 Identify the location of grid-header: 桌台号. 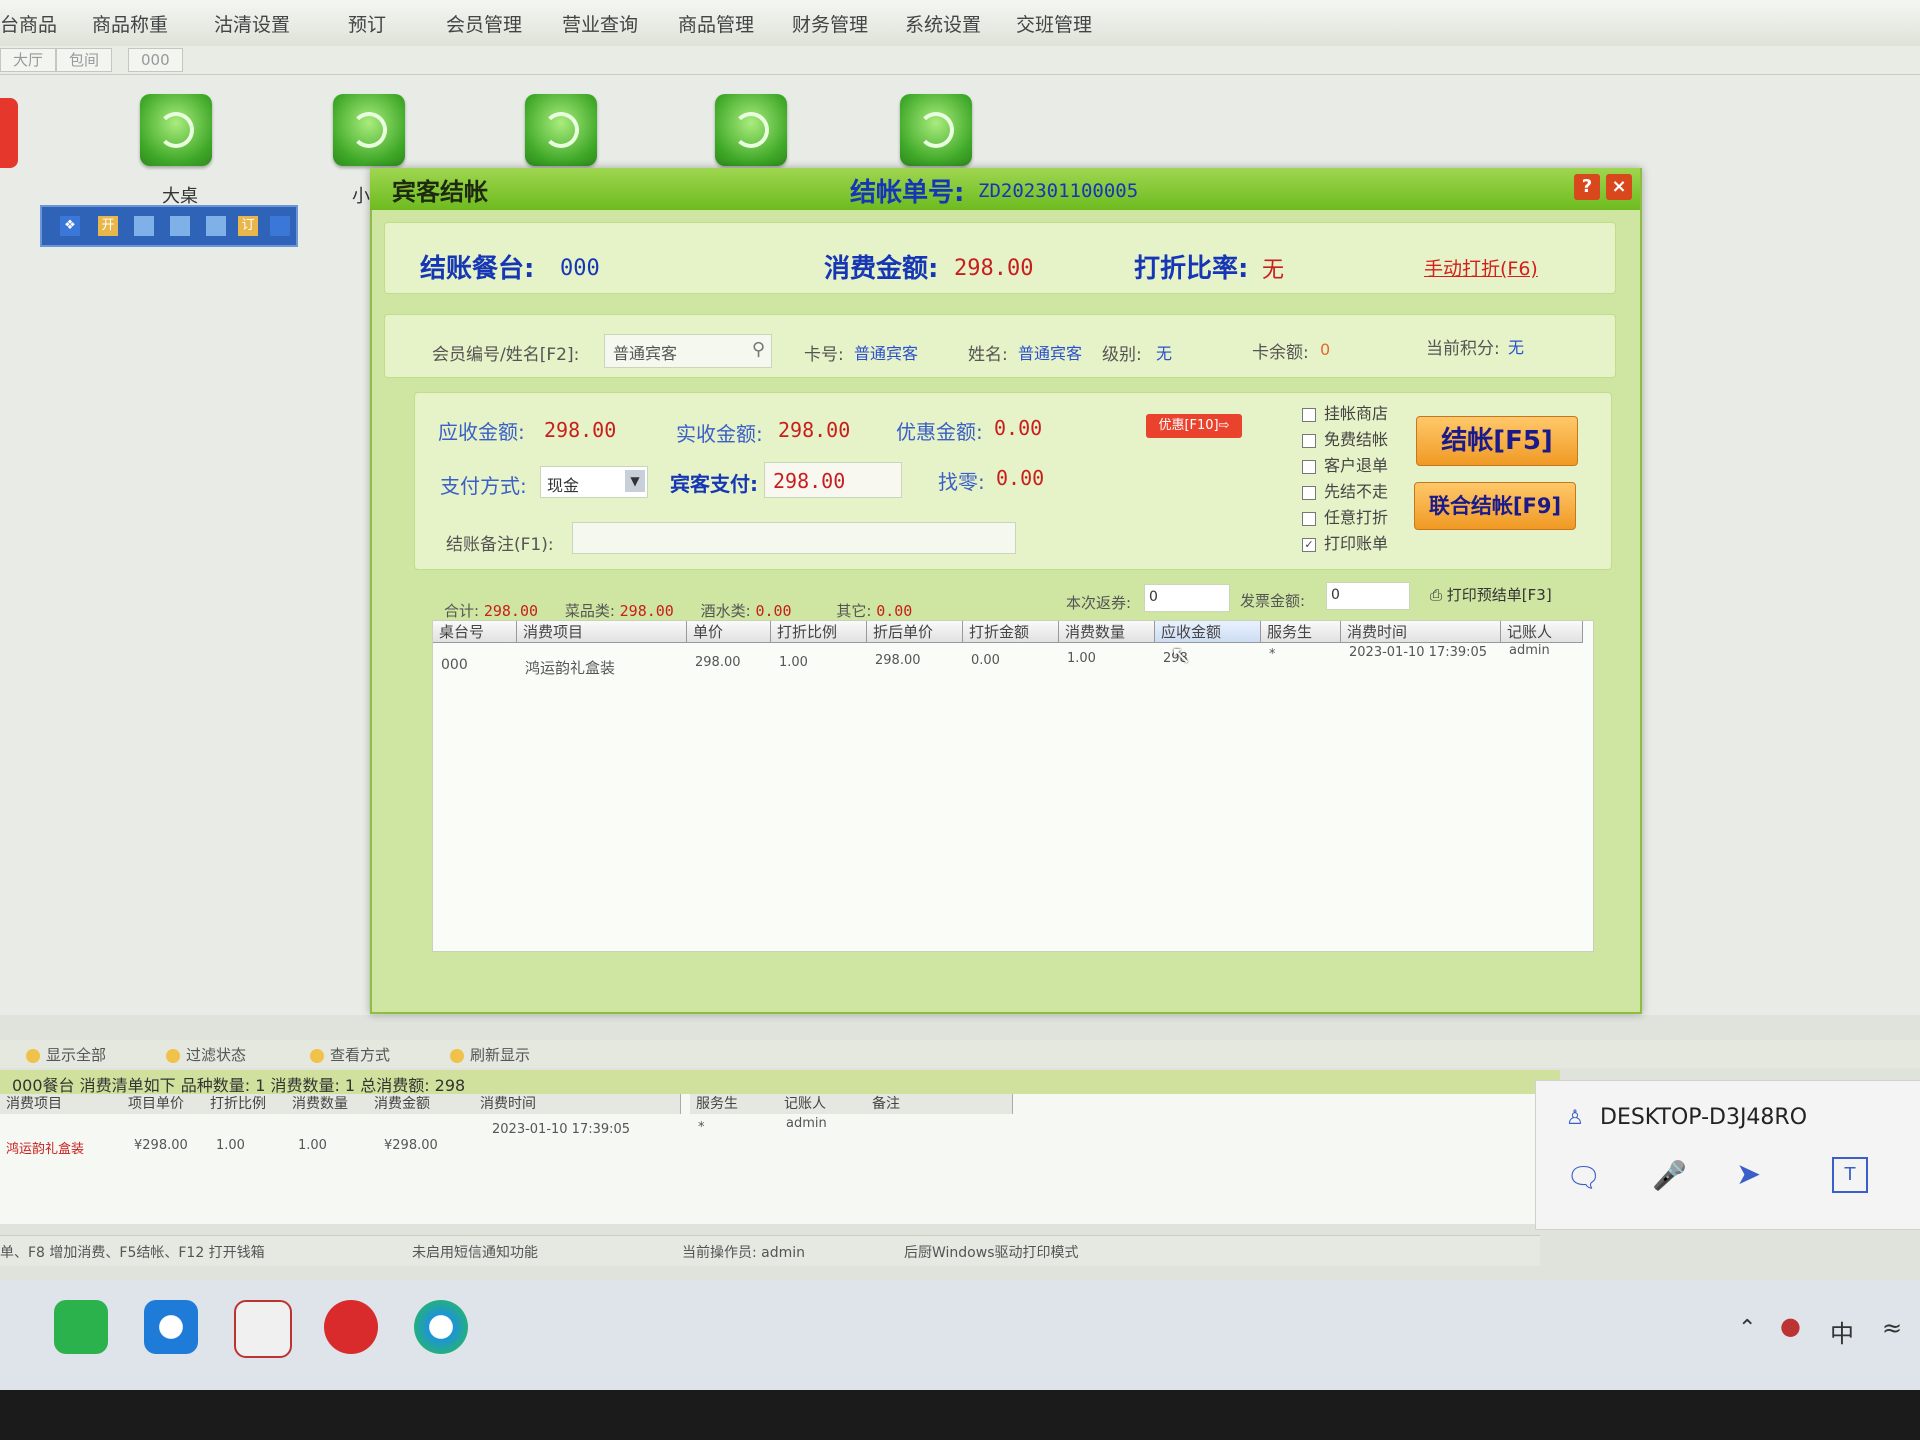
(475, 632).